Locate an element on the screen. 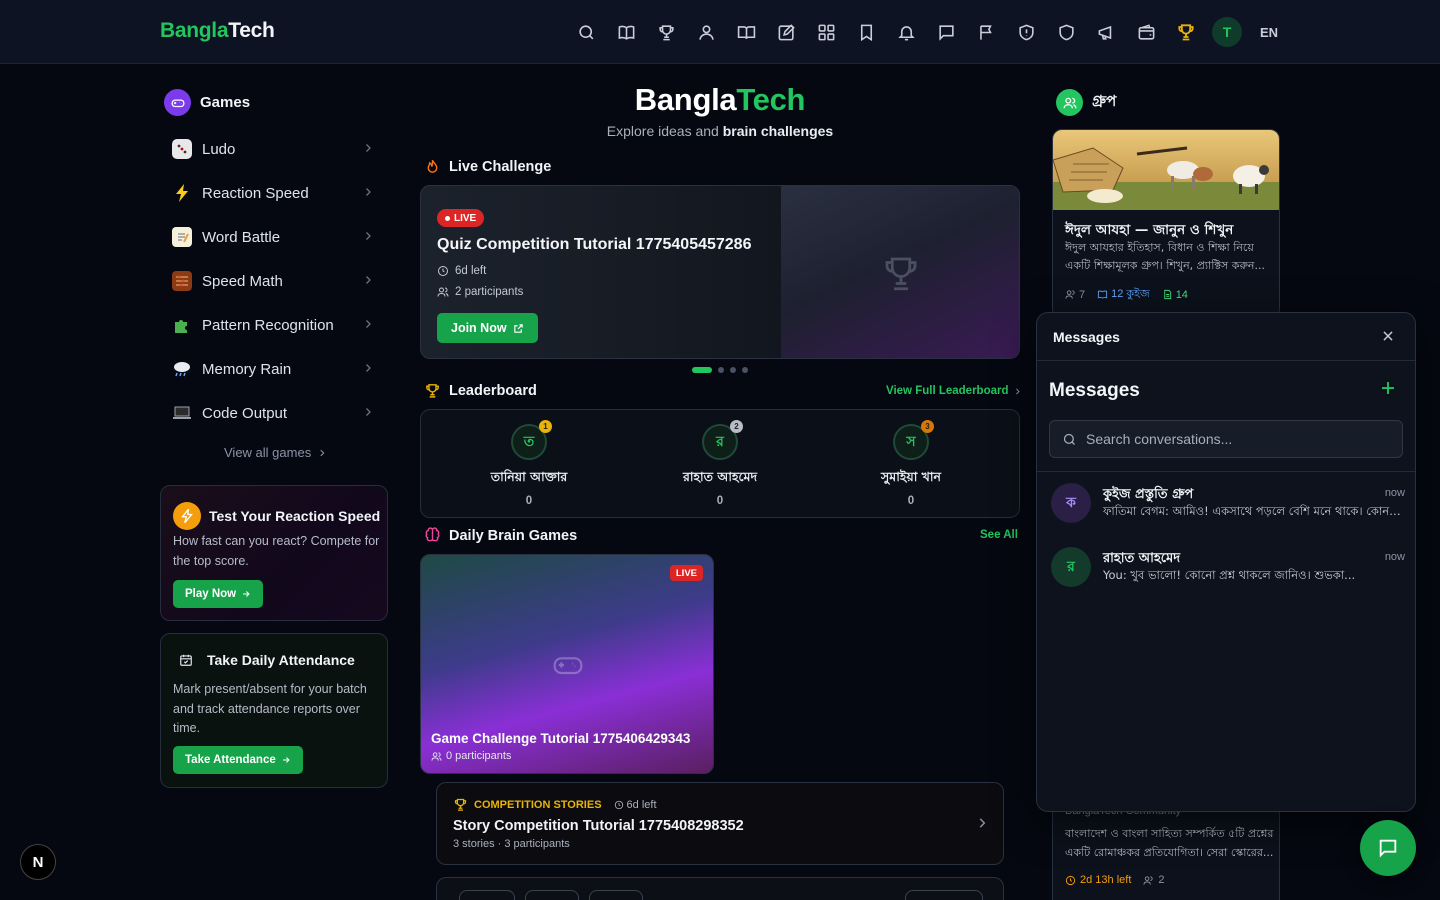  messages-panel-title: Messages is located at coordinates (1086, 337).